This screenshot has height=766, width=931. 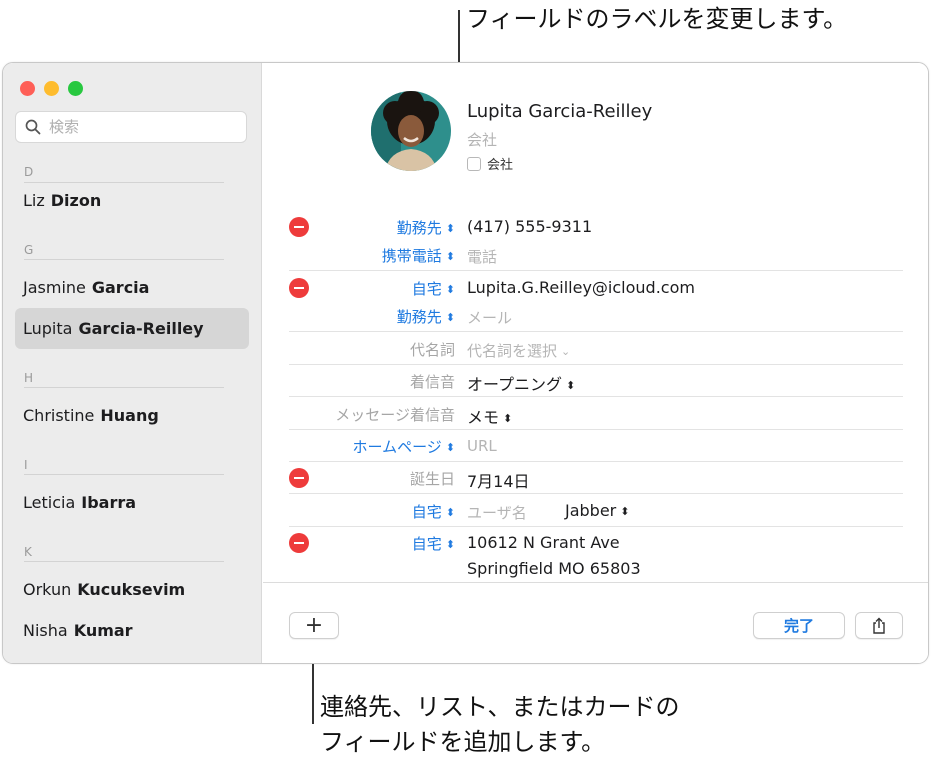 I want to click on contact-leticia-ibarra: Leticia Ibarra, so click(x=132, y=502).